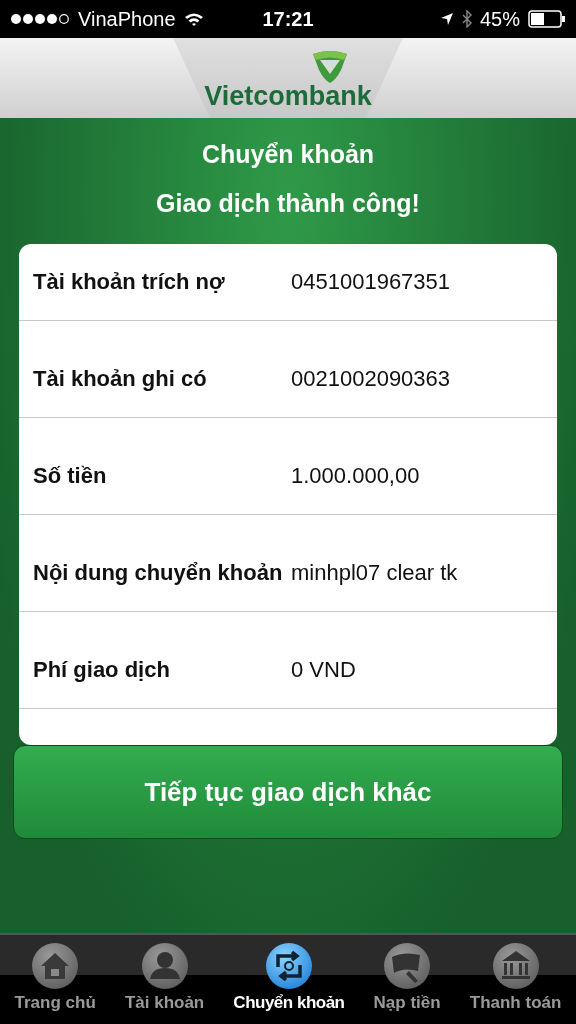 The image size is (576, 1024). I want to click on detail-label: Tài khoản ghi có, so click(120, 379).